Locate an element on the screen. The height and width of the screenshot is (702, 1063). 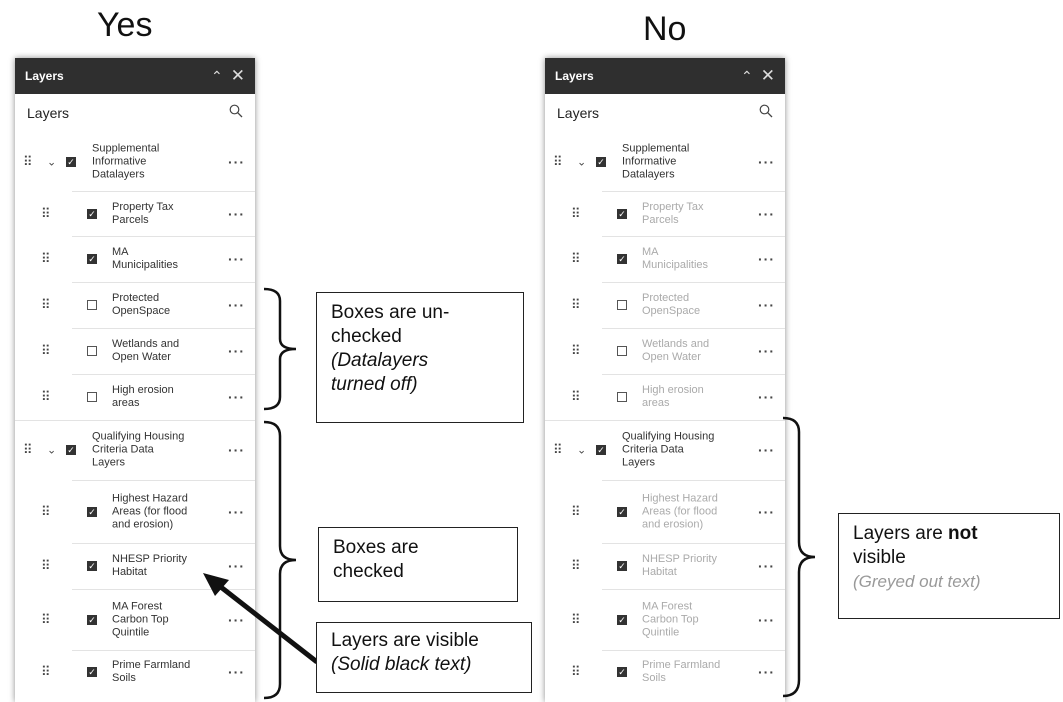
layer-label: NHESP Priority Habitat is located at coordinates (702, 566).